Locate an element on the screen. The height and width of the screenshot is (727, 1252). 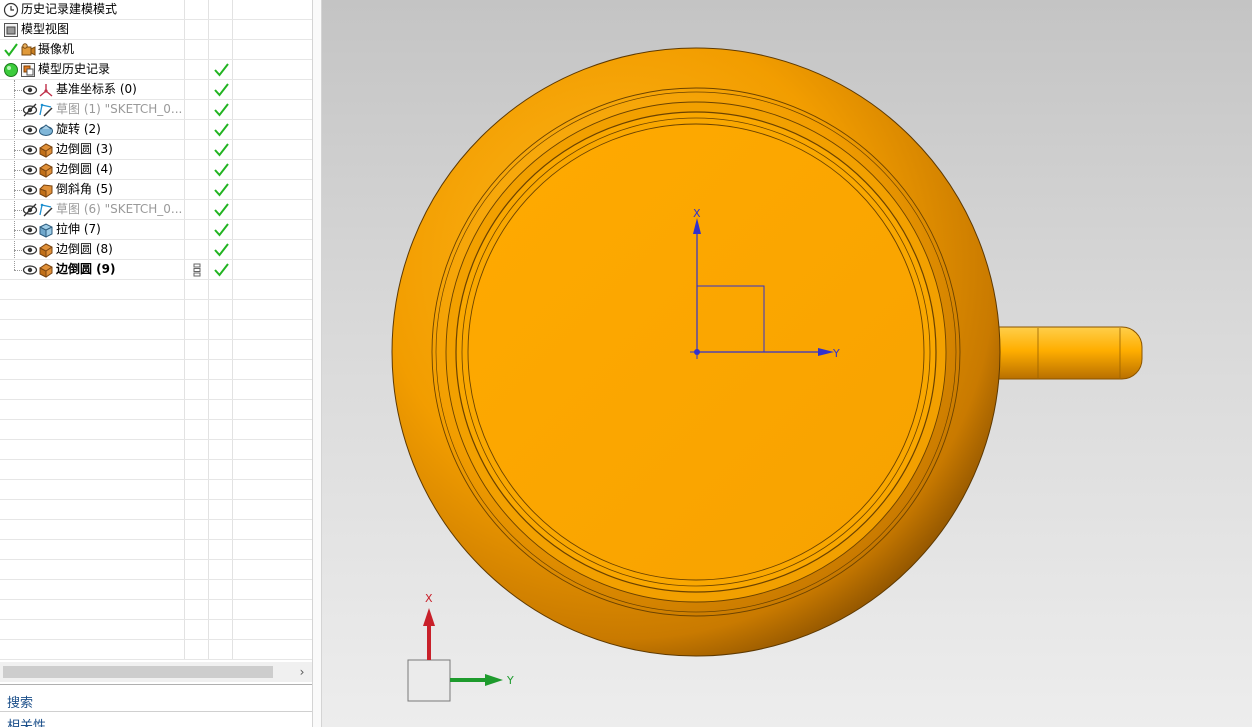
scrollbar-thumb is located at coordinates (138, 672).